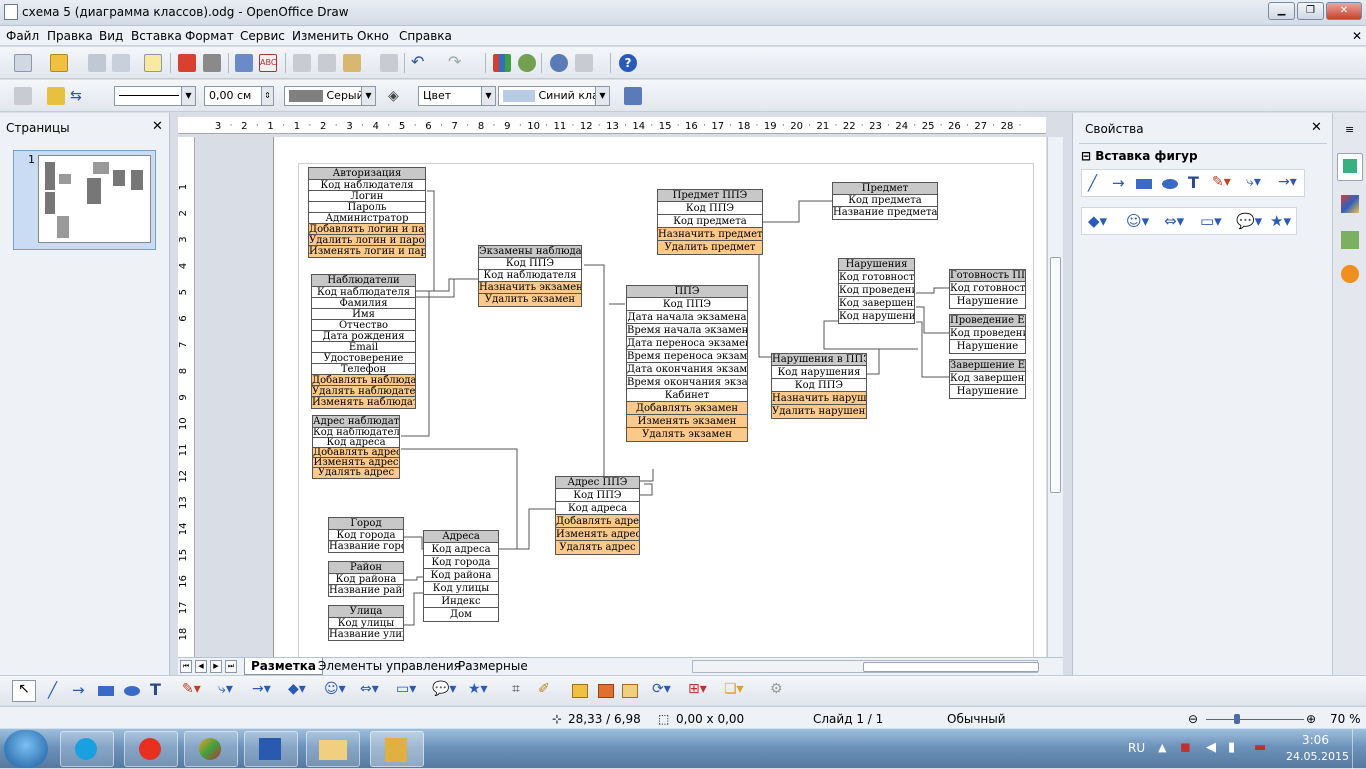 Image resolution: width=1366 pixels, height=769 pixels. I want to click on gallery-insert-icon, so click(630, 691).